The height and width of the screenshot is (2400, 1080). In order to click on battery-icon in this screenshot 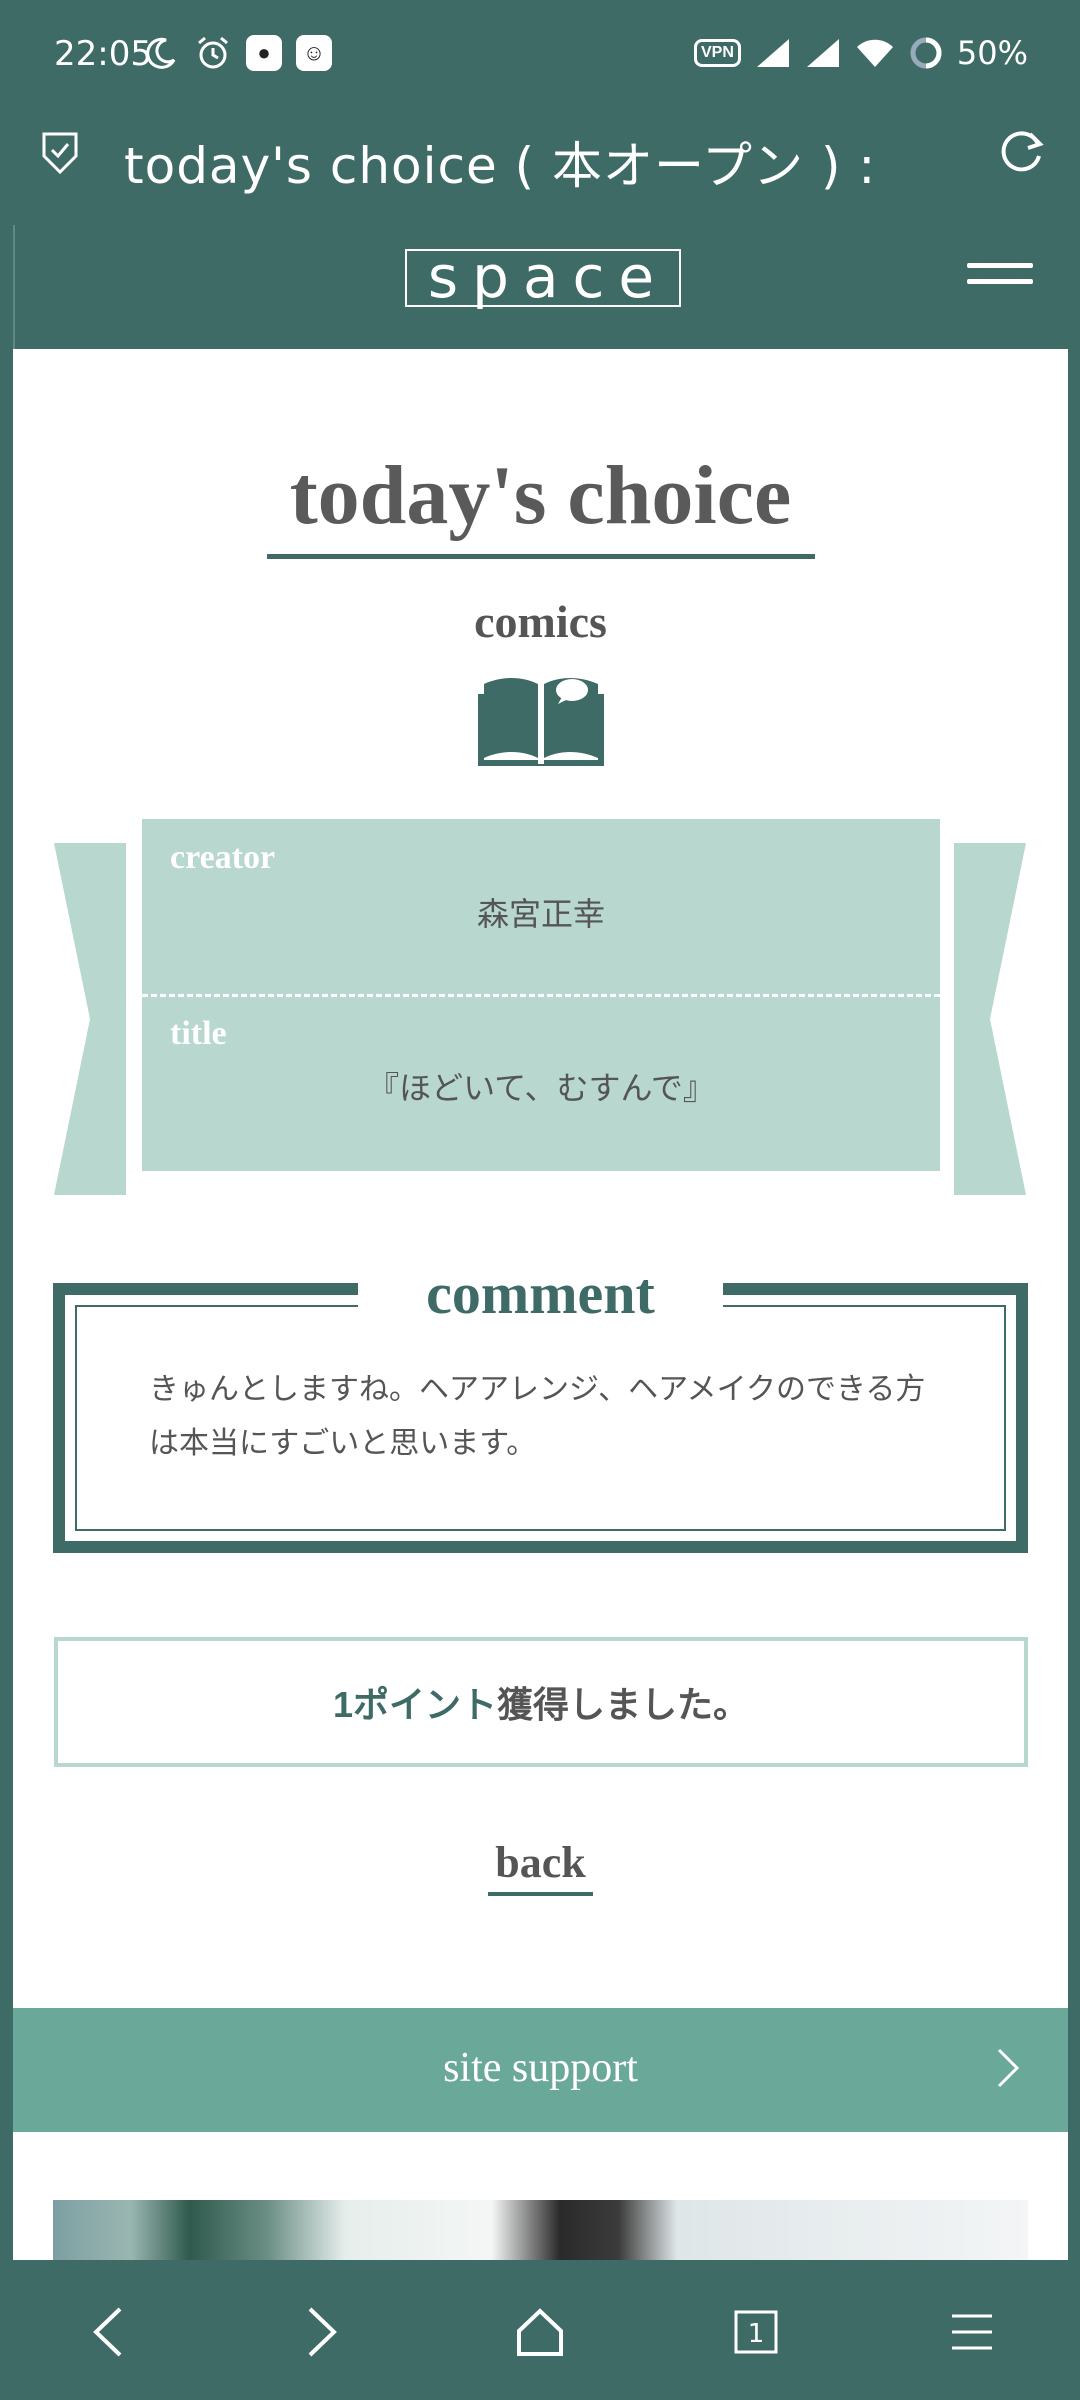, I will do `click(926, 53)`.